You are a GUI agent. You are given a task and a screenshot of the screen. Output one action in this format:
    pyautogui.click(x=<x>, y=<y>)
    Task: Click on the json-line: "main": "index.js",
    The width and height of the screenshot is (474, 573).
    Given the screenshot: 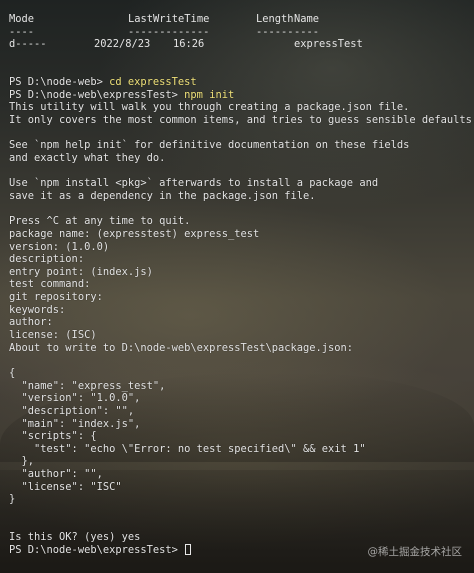 What is the action you would take?
    pyautogui.click(x=75, y=423)
    